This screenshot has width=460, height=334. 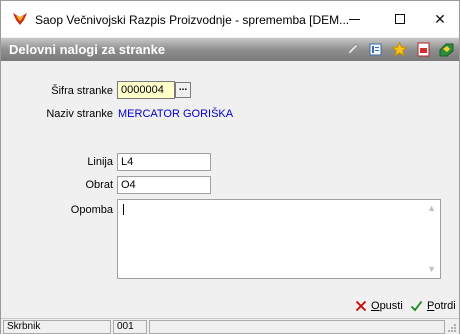 What do you see at coordinates (91, 210) in the screenshot?
I see `opomba-label: Opomba` at bounding box center [91, 210].